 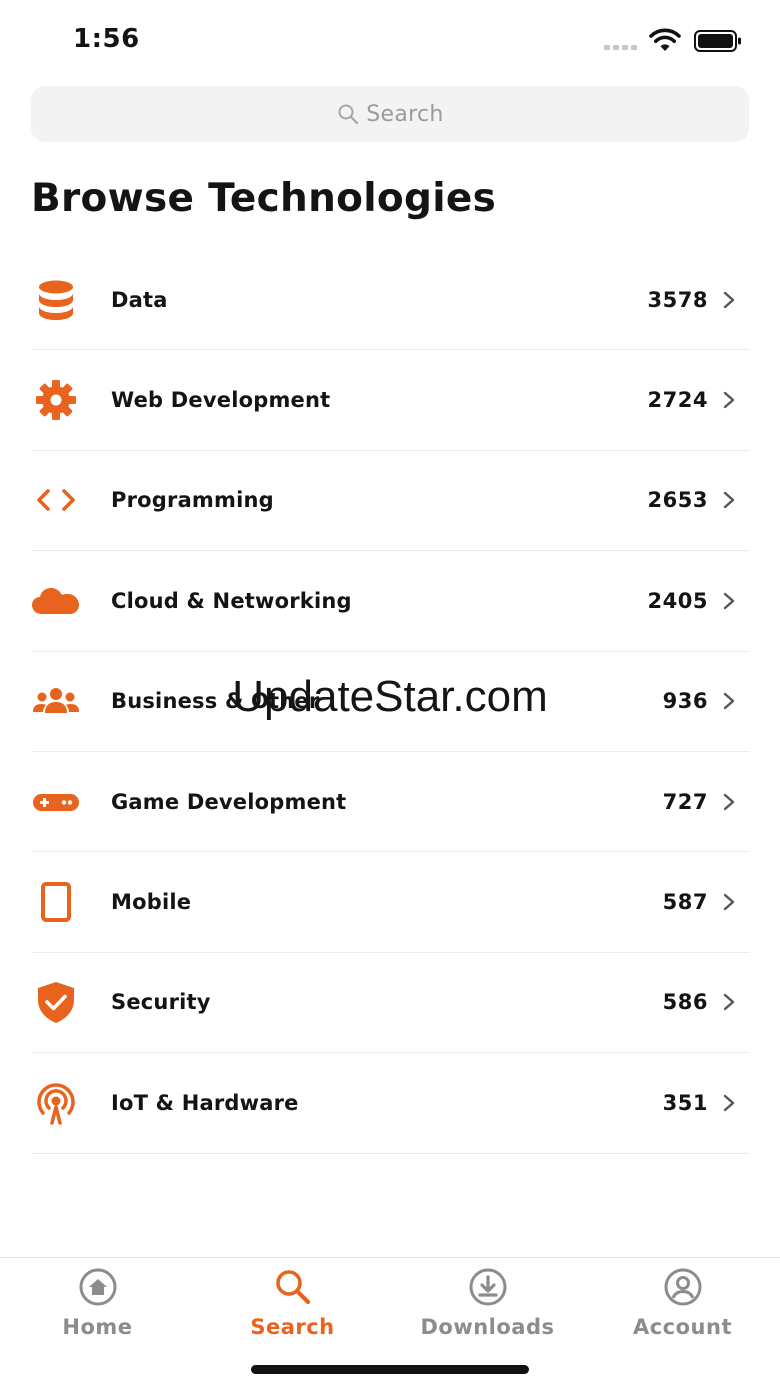 I want to click on home-icon, so click(x=97, y=1287).